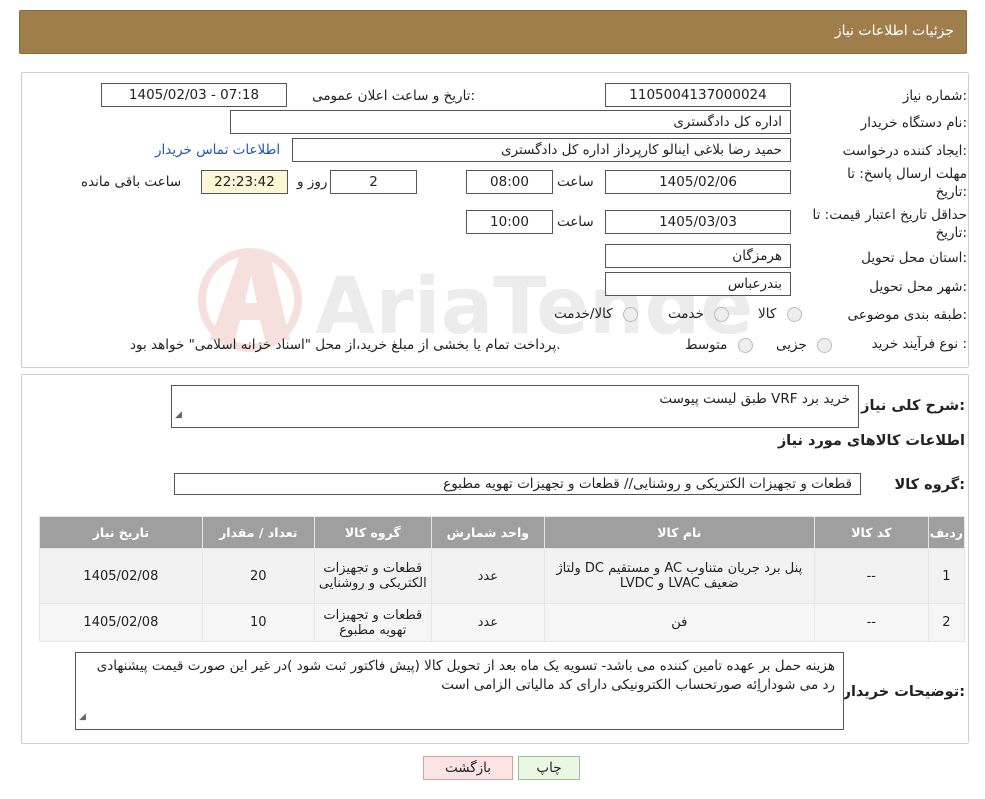 The height and width of the screenshot is (799, 985). What do you see at coordinates (258, 576) in the screenshot?
I see `cell-qty: 20` at bounding box center [258, 576].